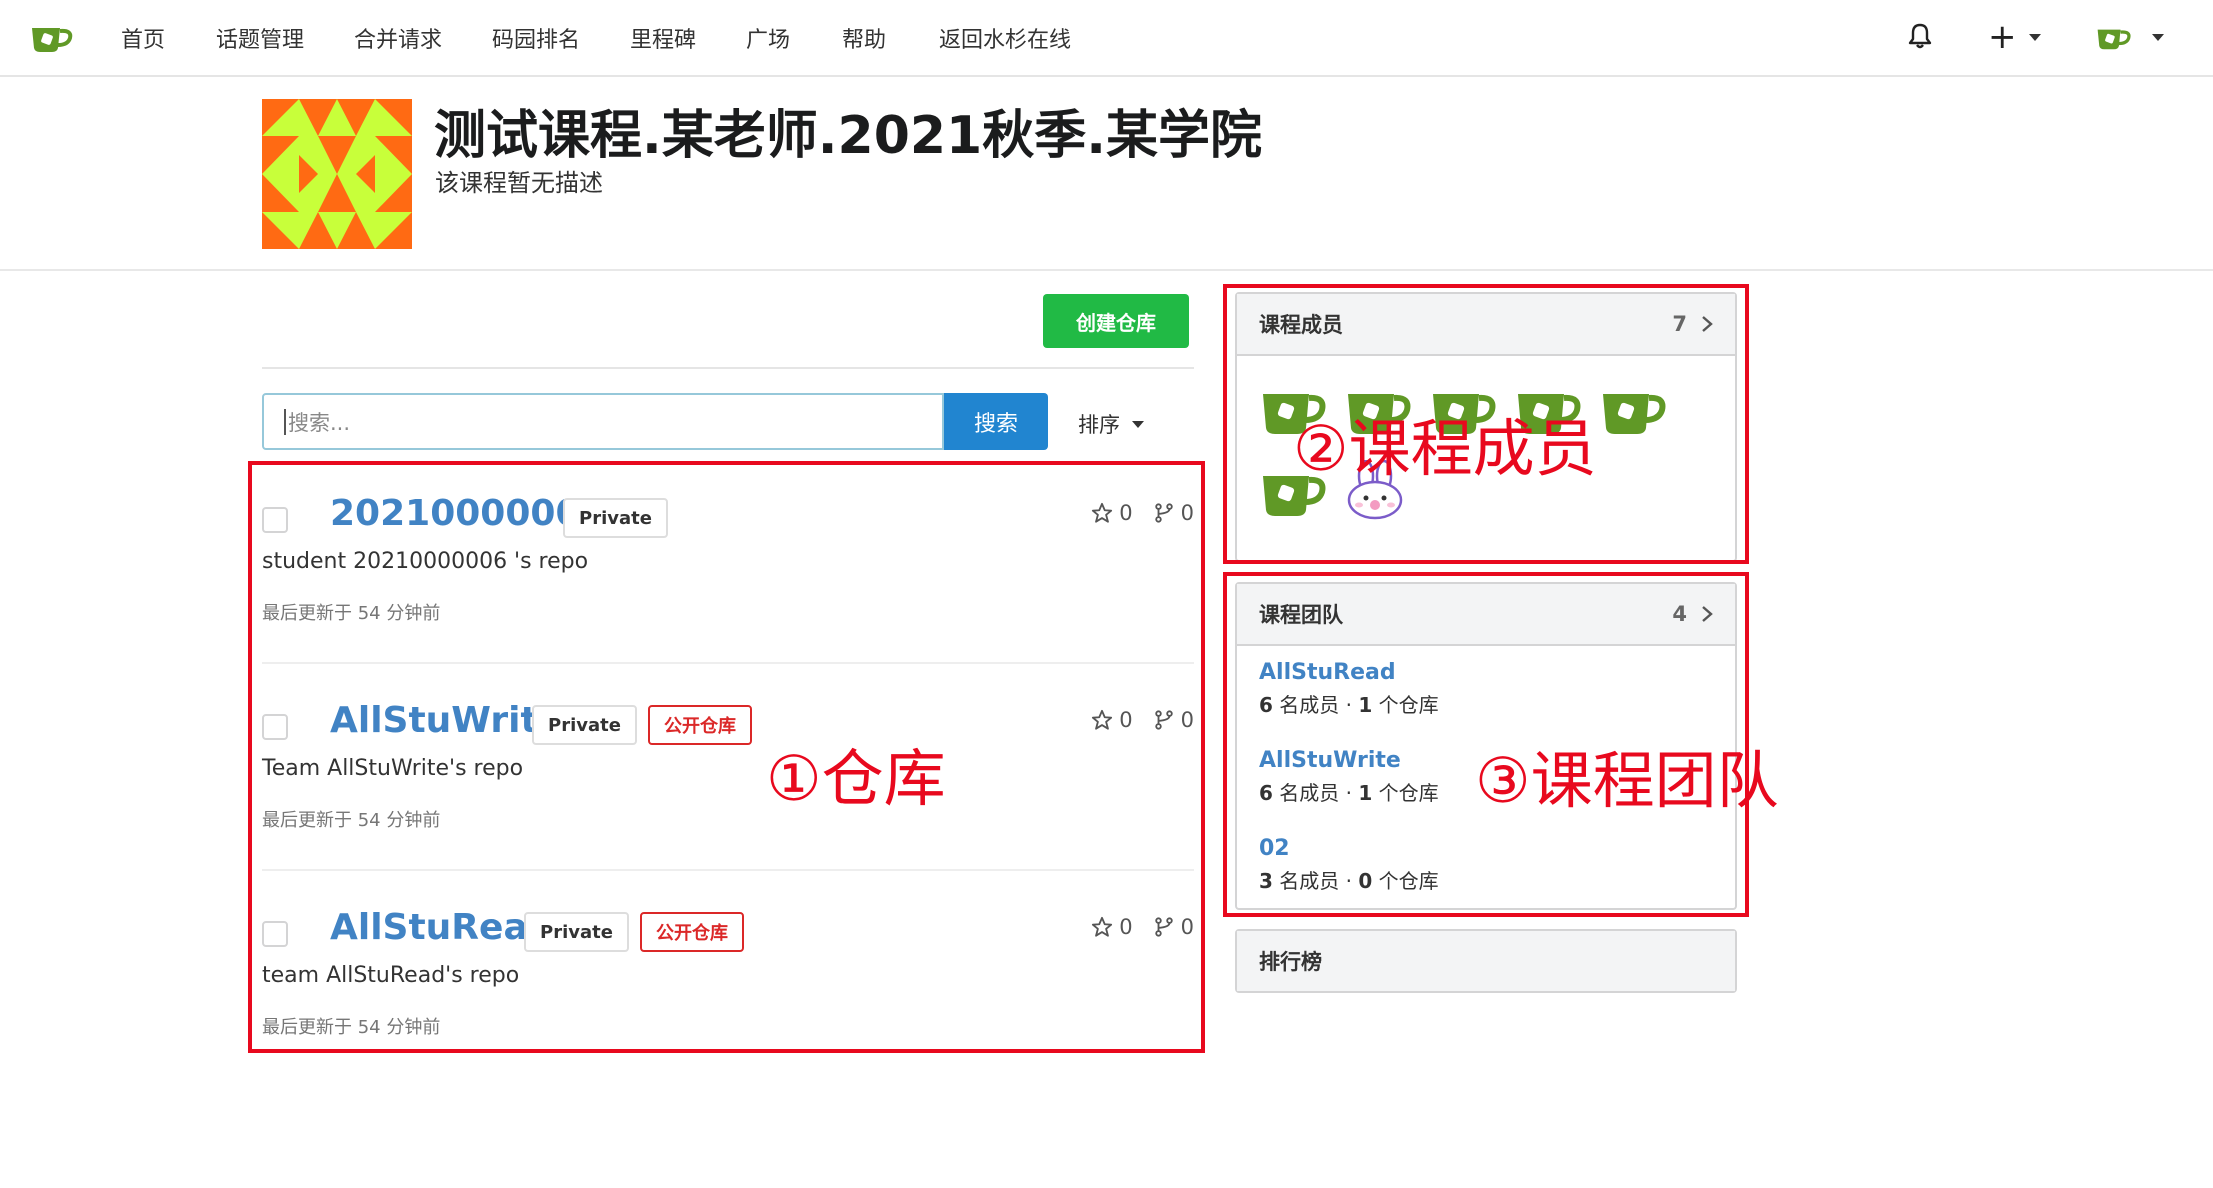 The image size is (2213, 1188). Describe the element at coordinates (728, 368) in the screenshot. I see `divider` at that location.